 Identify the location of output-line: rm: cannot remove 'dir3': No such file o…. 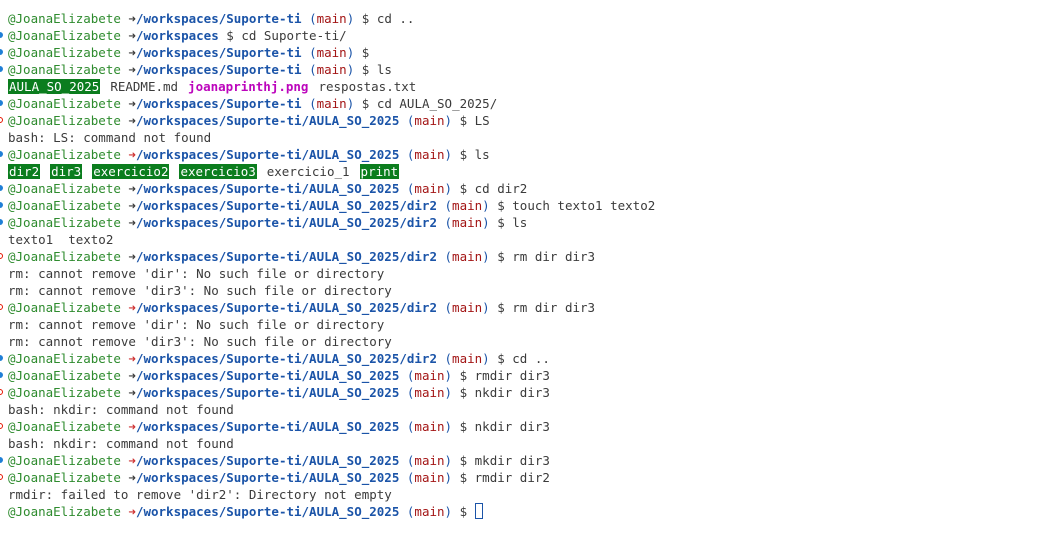
(200, 290).